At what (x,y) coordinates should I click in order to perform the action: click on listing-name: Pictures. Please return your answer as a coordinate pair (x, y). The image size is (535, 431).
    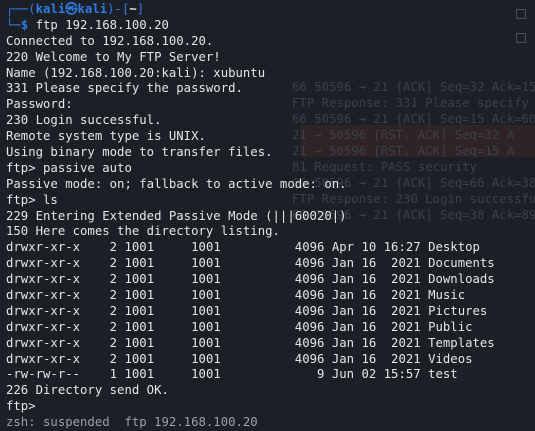
    Looking at the image, I should click on (458, 310).